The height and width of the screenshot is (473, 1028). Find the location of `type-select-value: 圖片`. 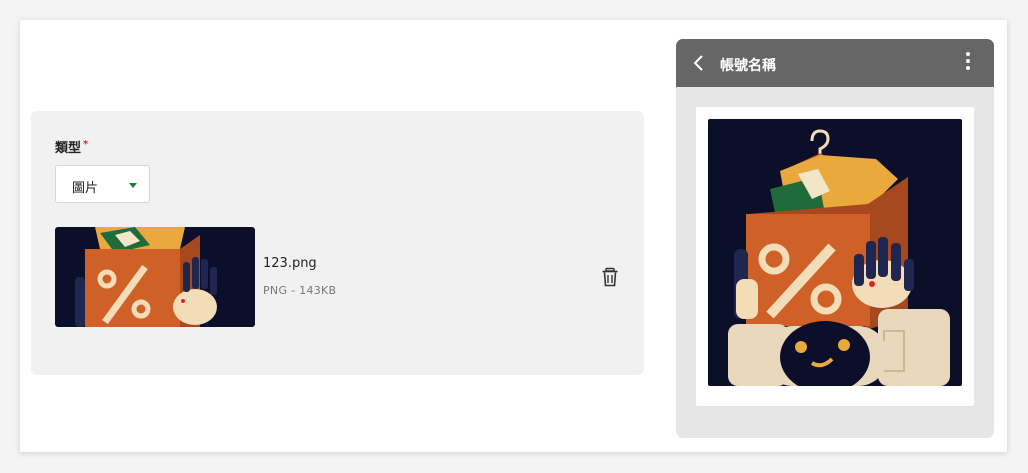

type-select-value: 圖片 is located at coordinates (85, 188).